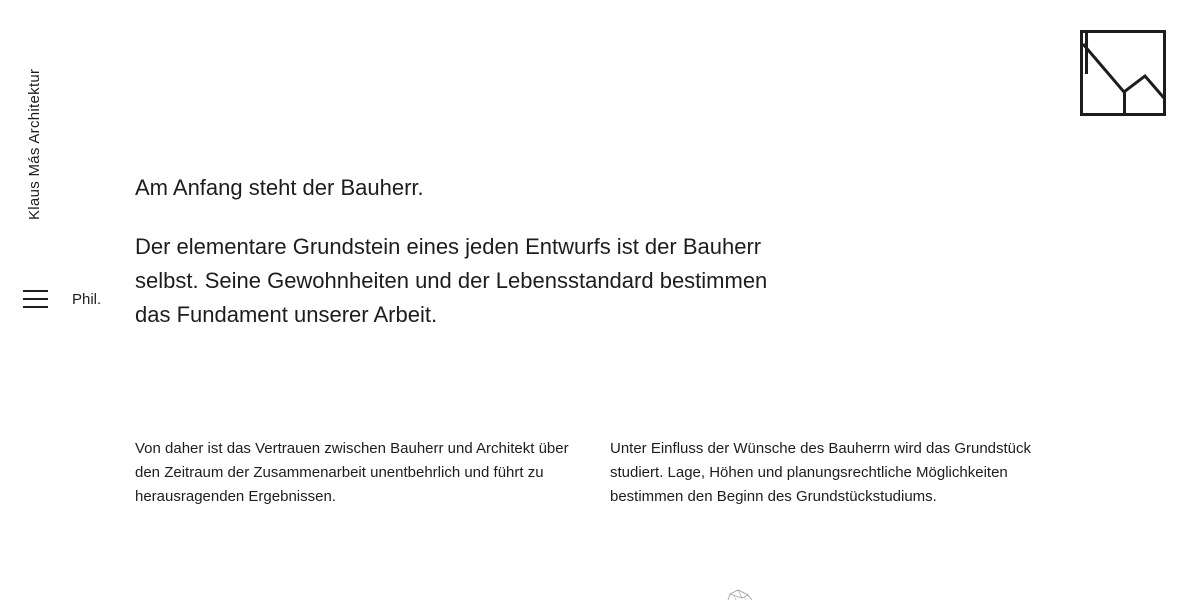  Describe the element at coordinates (35, 291) in the screenshot. I see `hamburger-menu-icon` at that location.